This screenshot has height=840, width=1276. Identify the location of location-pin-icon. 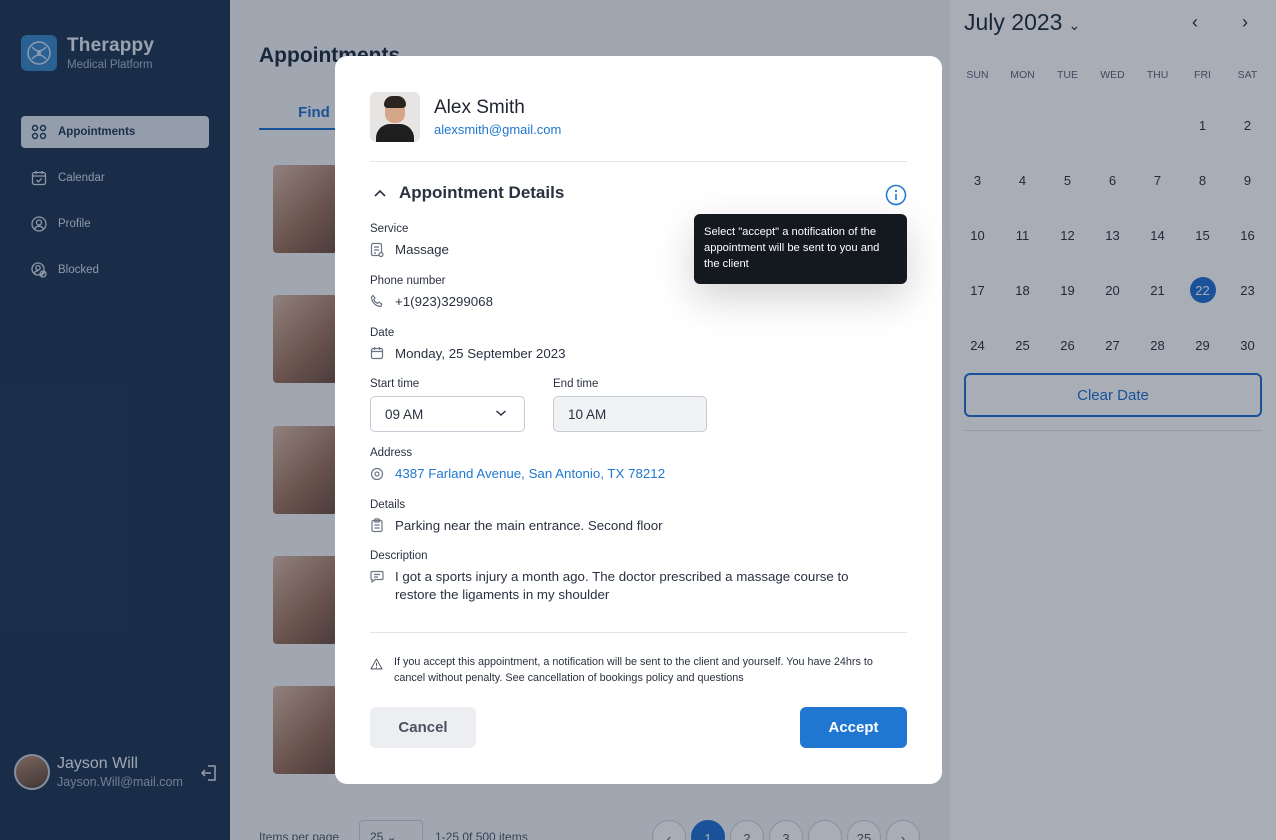
(377, 474).